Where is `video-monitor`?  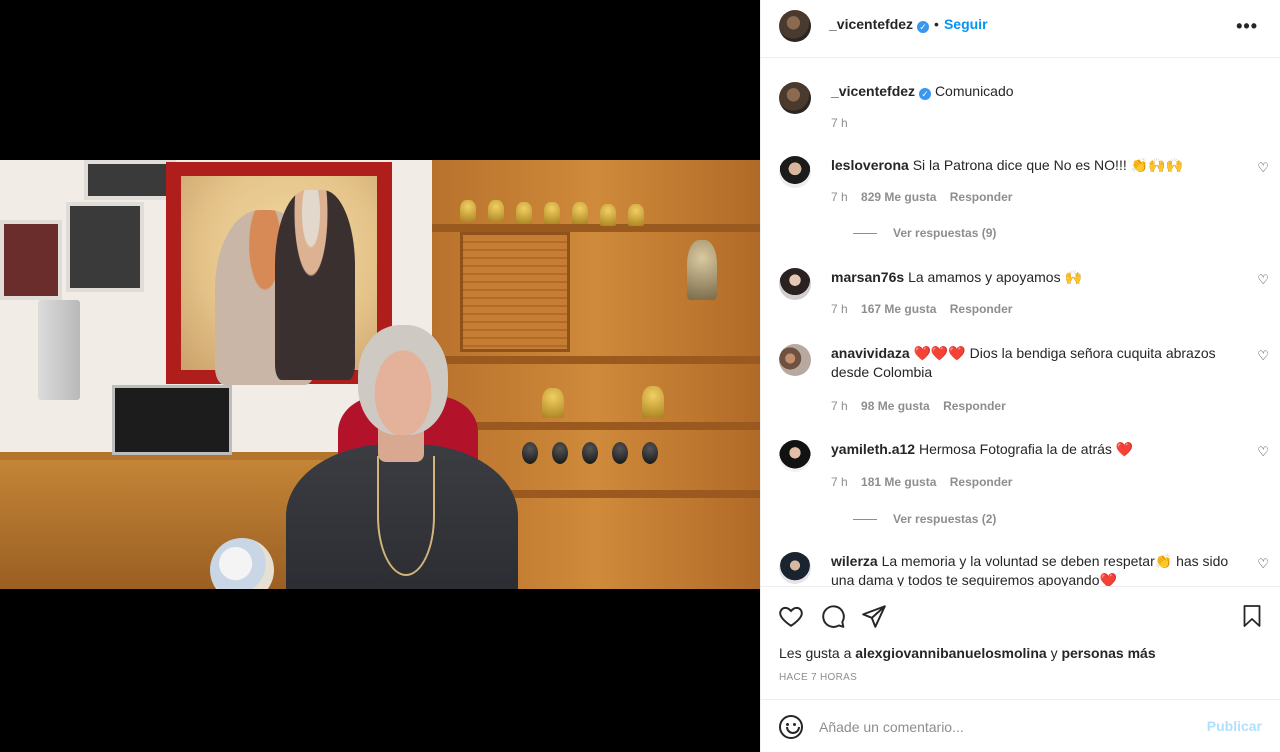 video-monitor is located at coordinates (172, 420).